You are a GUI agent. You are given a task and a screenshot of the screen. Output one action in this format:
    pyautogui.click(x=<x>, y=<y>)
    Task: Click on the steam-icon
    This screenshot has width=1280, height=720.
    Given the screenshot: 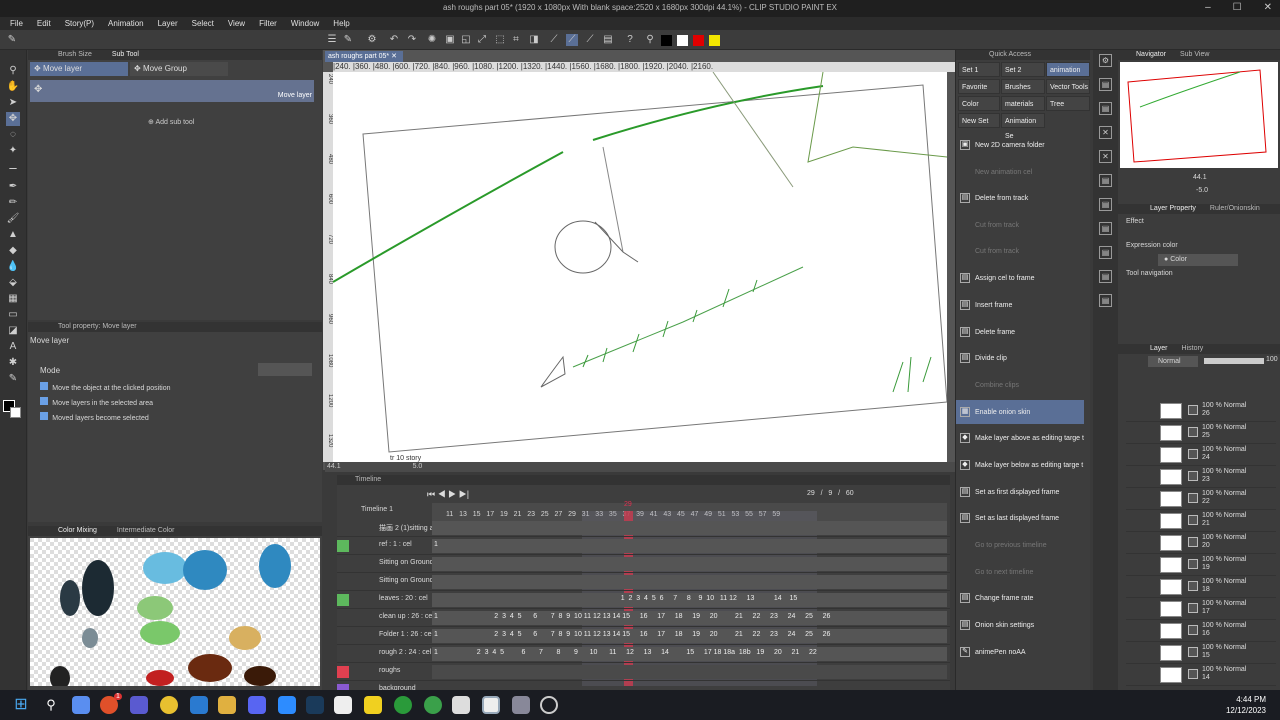 What is the action you would take?
    pyautogui.click(x=315, y=705)
    